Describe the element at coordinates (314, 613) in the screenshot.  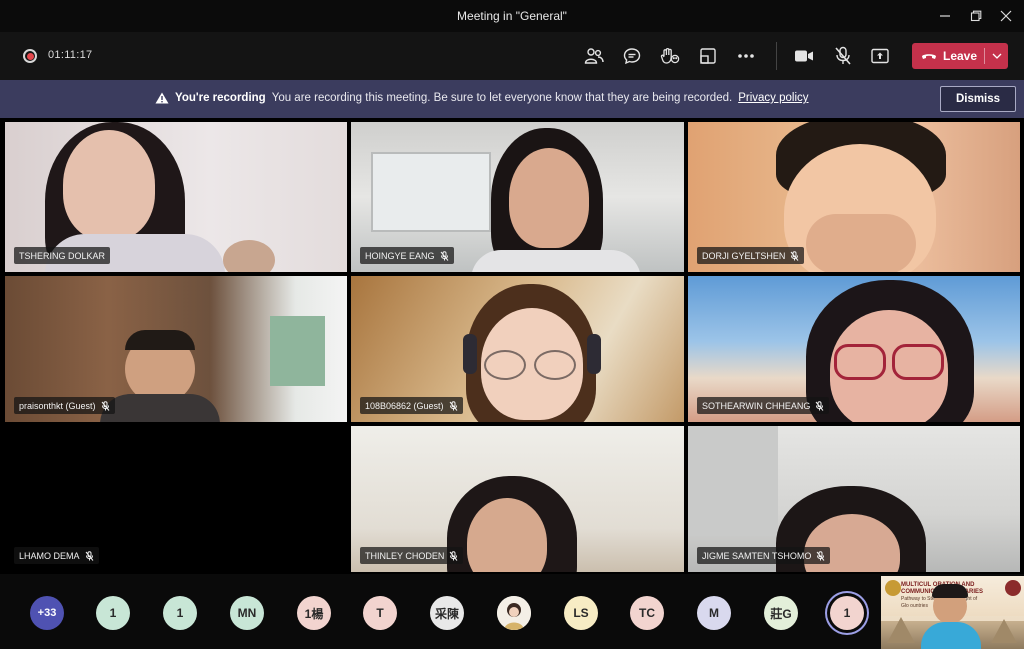
I see `participant-avatar: 1楊` at that location.